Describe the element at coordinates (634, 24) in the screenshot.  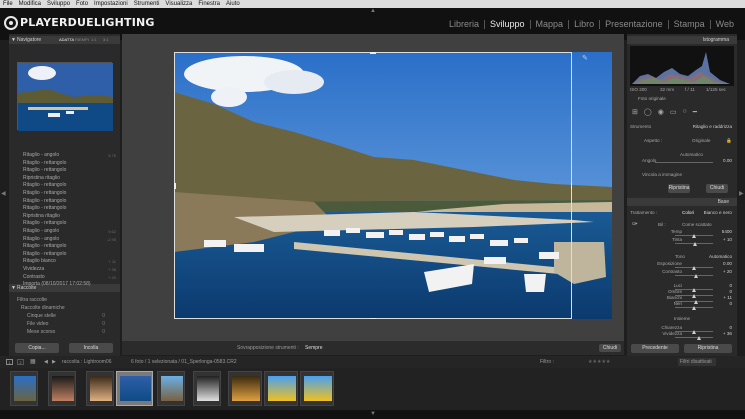
I see `module-presentazione: Presentazione` at that location.